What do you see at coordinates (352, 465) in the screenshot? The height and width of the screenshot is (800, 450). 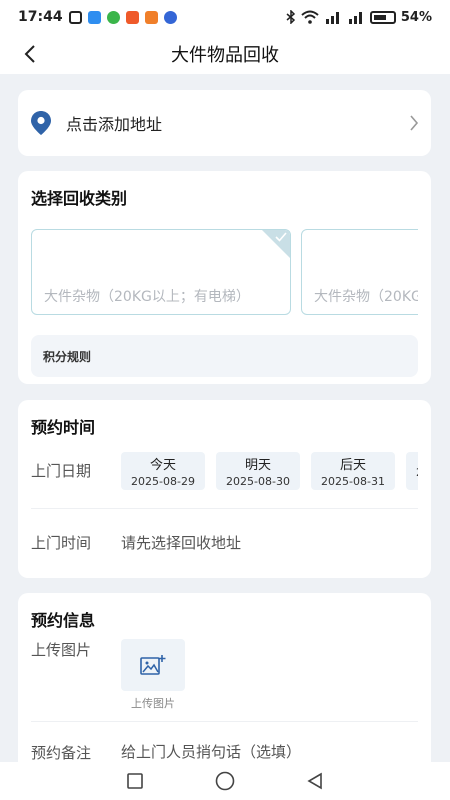 I see `chip-day: 后天` at bounding box center [352, 465].